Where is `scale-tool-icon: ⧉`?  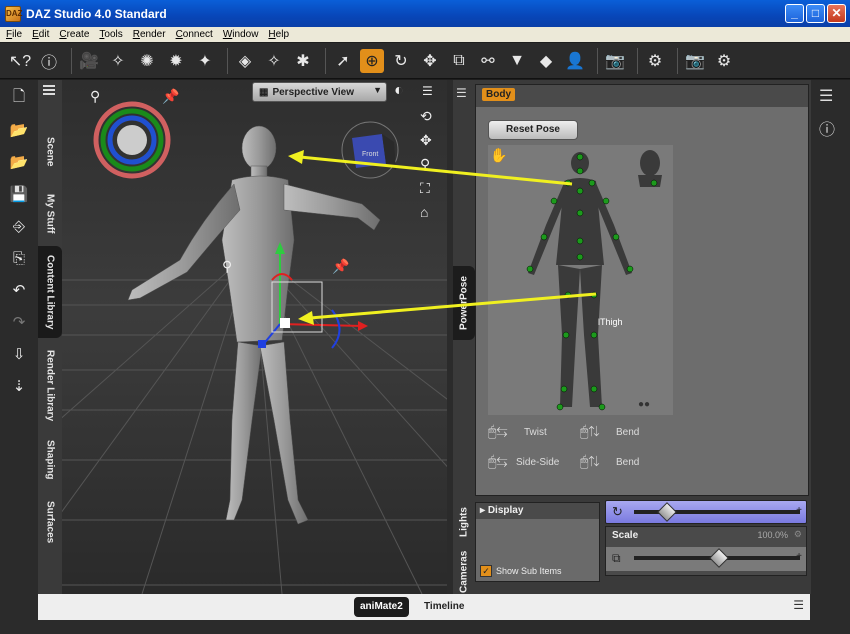
scale-tool-icon: ⧉ is located at coordinates (459, 61).